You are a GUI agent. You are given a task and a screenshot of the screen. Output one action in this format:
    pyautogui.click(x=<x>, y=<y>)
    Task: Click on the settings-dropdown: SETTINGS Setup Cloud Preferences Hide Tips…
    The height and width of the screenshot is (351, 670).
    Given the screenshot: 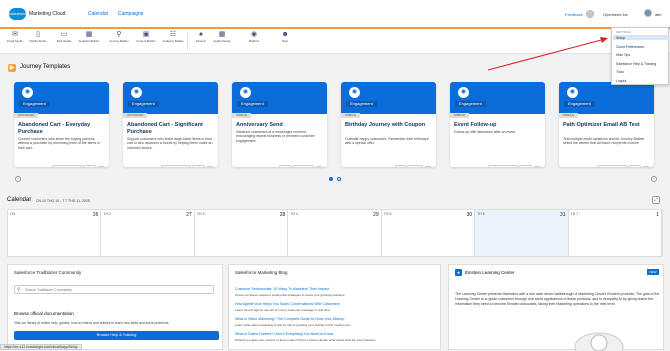 What is the action you would take?
    pyautogui.click(x=640, y=56)
    